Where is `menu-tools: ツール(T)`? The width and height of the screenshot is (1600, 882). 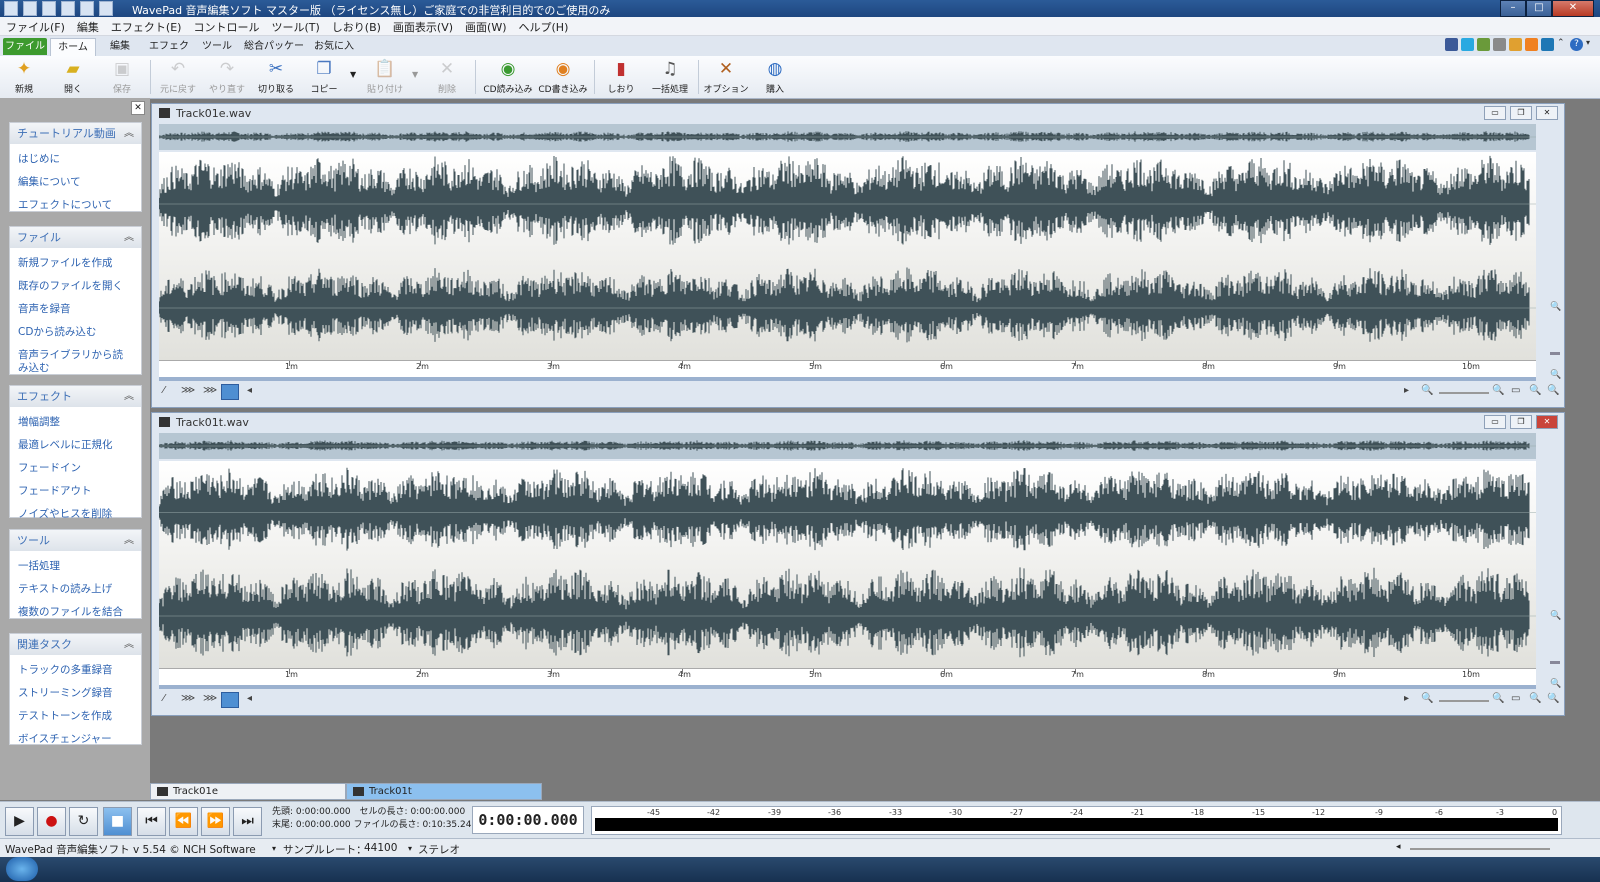 menu-tools: ツール(T) is located at coordinates (295, 26).